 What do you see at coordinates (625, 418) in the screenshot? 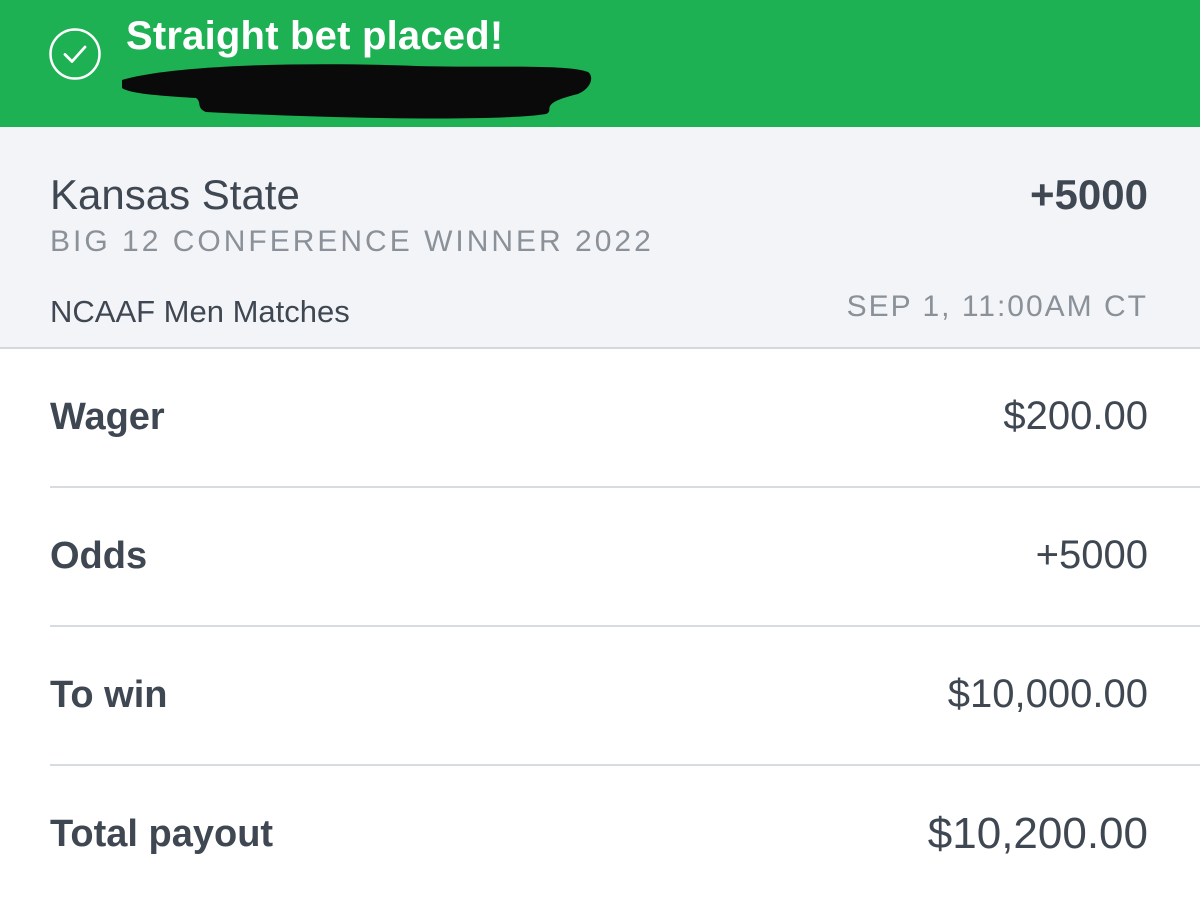
I see `wager-row: Wager $200.00` at bounding box center [625, 418].